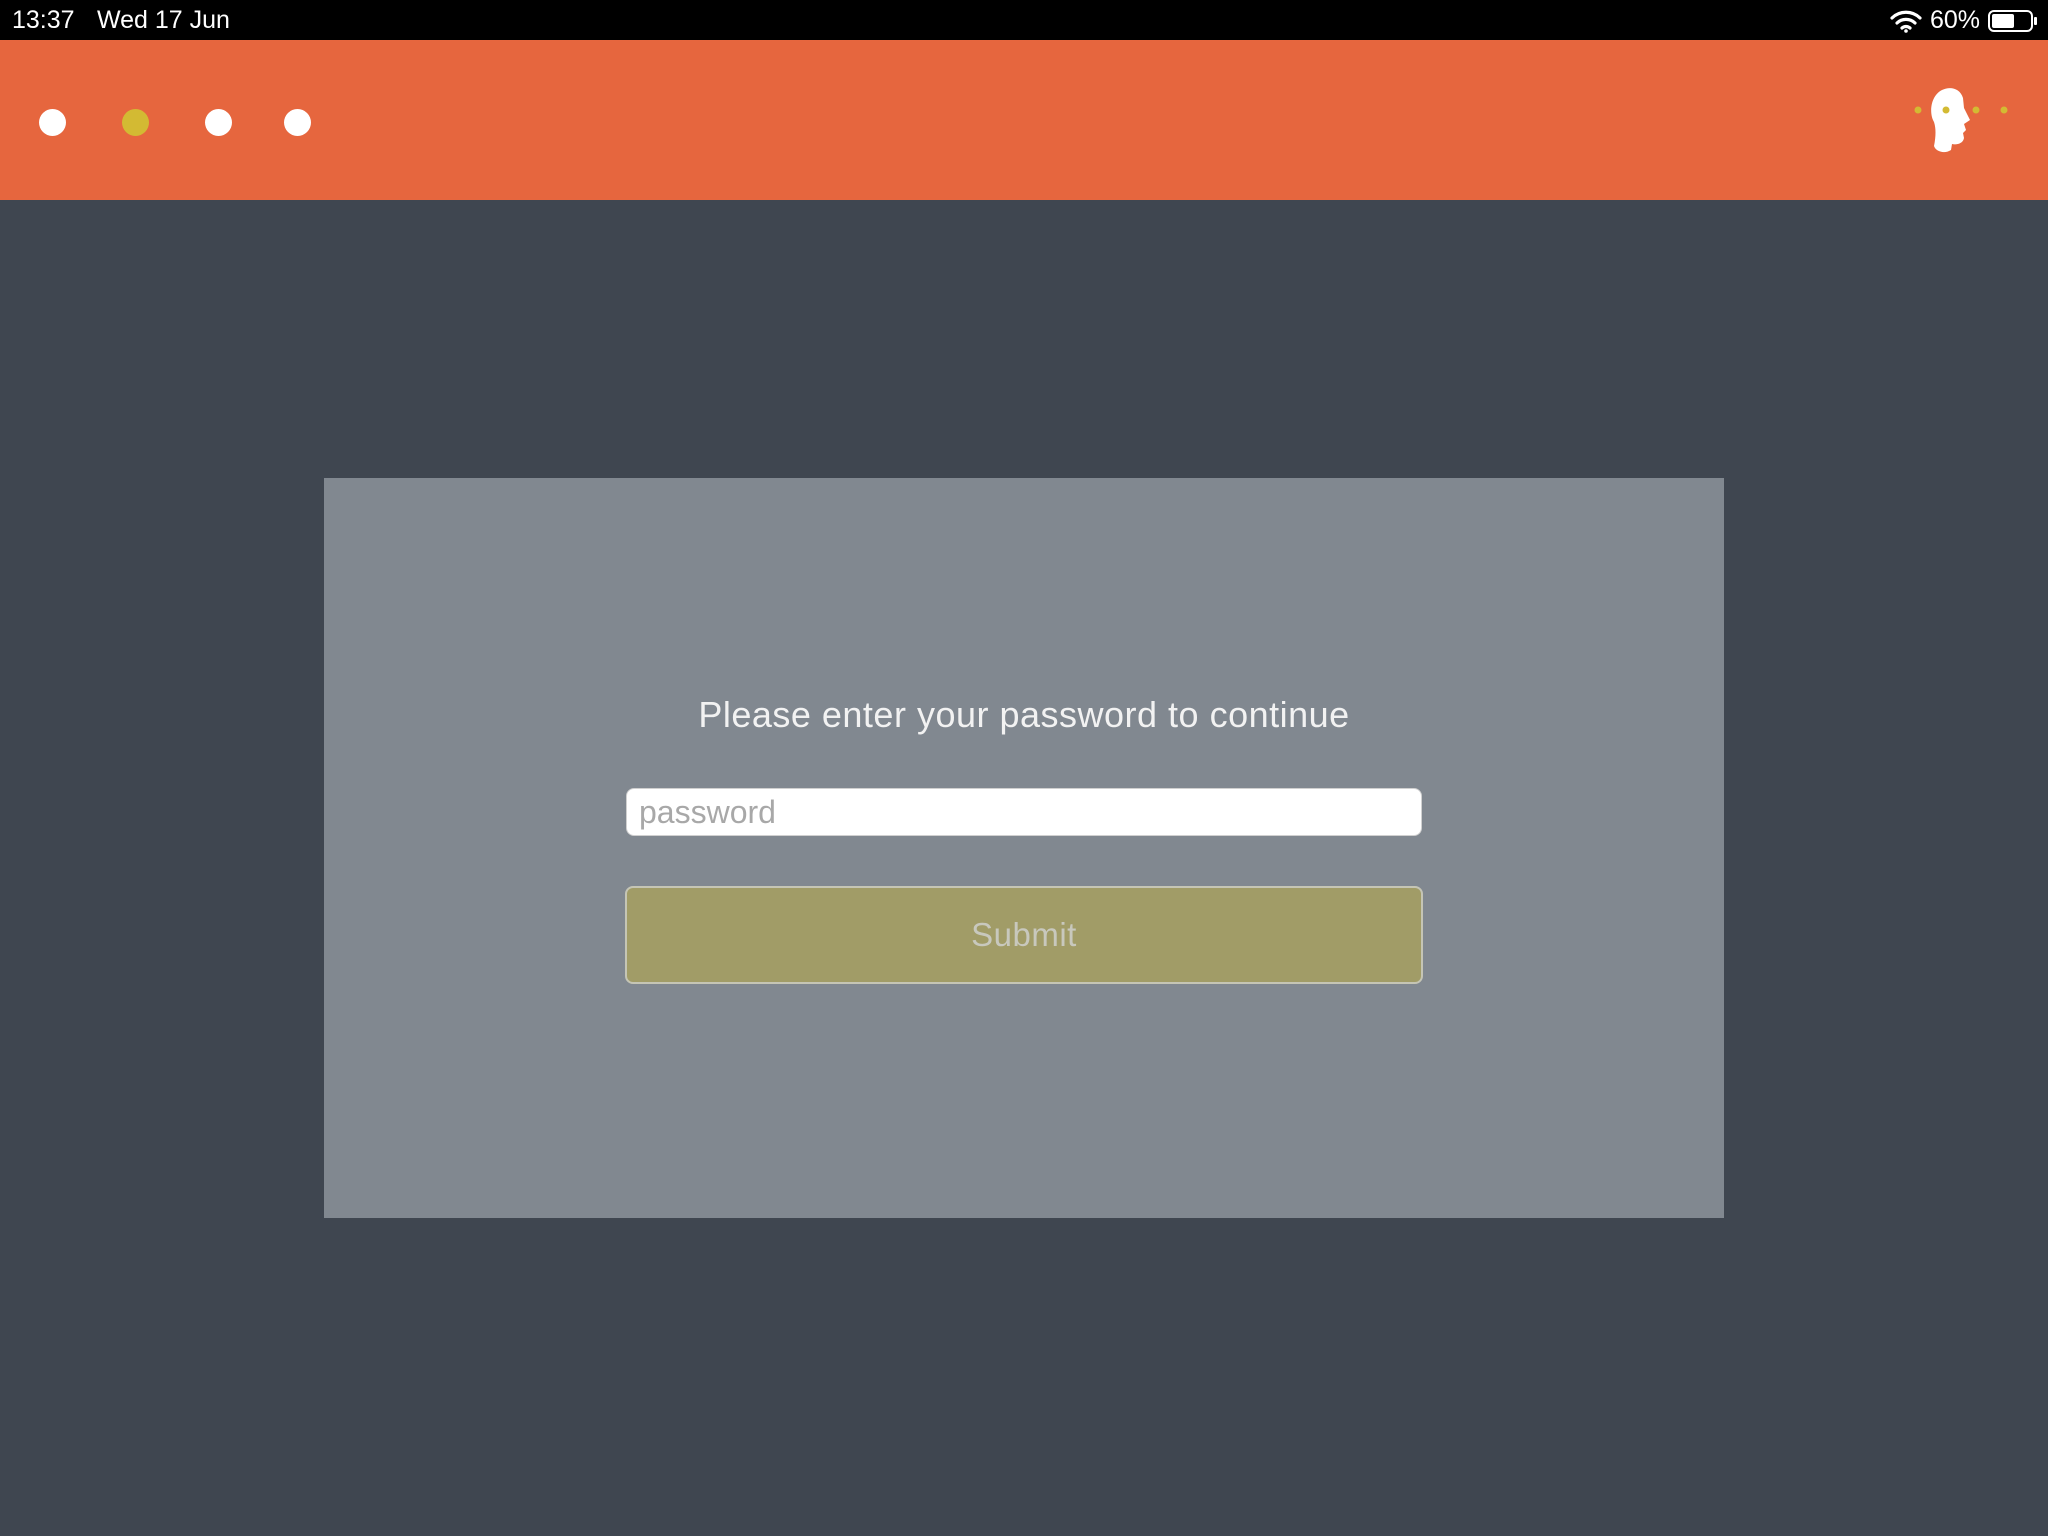 The image size is (2048, 1536). Describe the element at coordinates (135, 122) in the screenshot. I see `page-dot-2-active` at that location.